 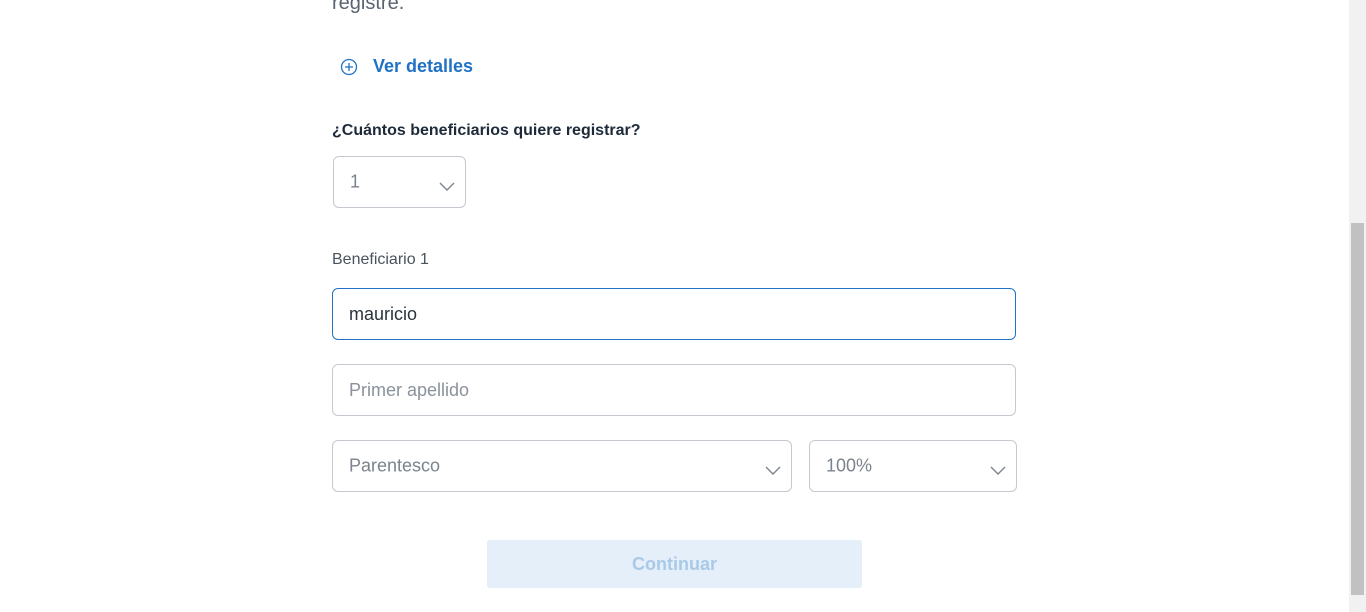 I want to click on continue-button: Continuar, so click(x=674, y=564).